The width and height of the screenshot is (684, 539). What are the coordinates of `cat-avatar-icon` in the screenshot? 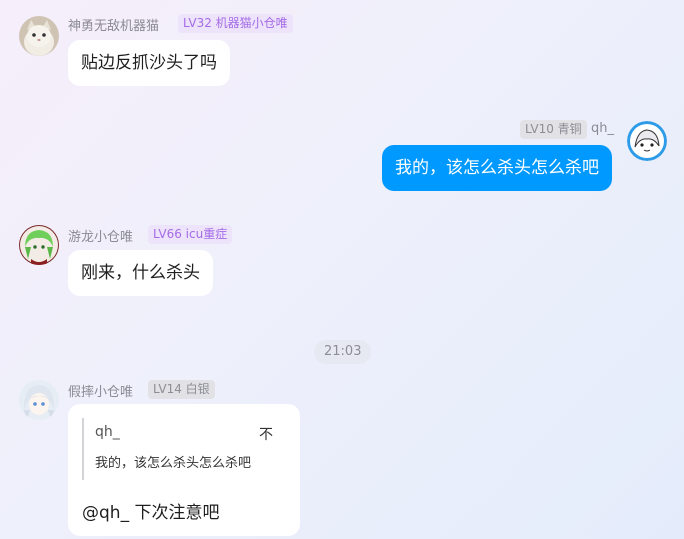 It's located at (39, 36).